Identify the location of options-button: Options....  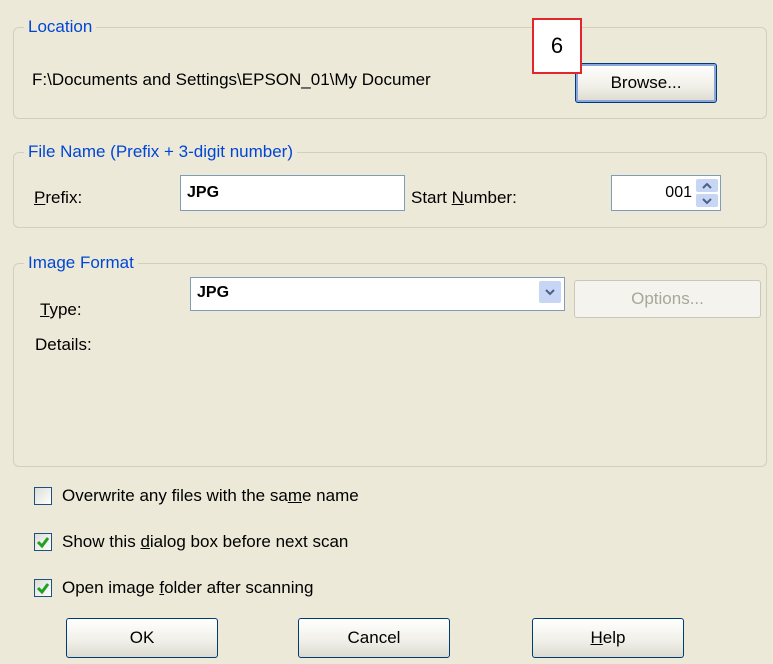
(667, 299).